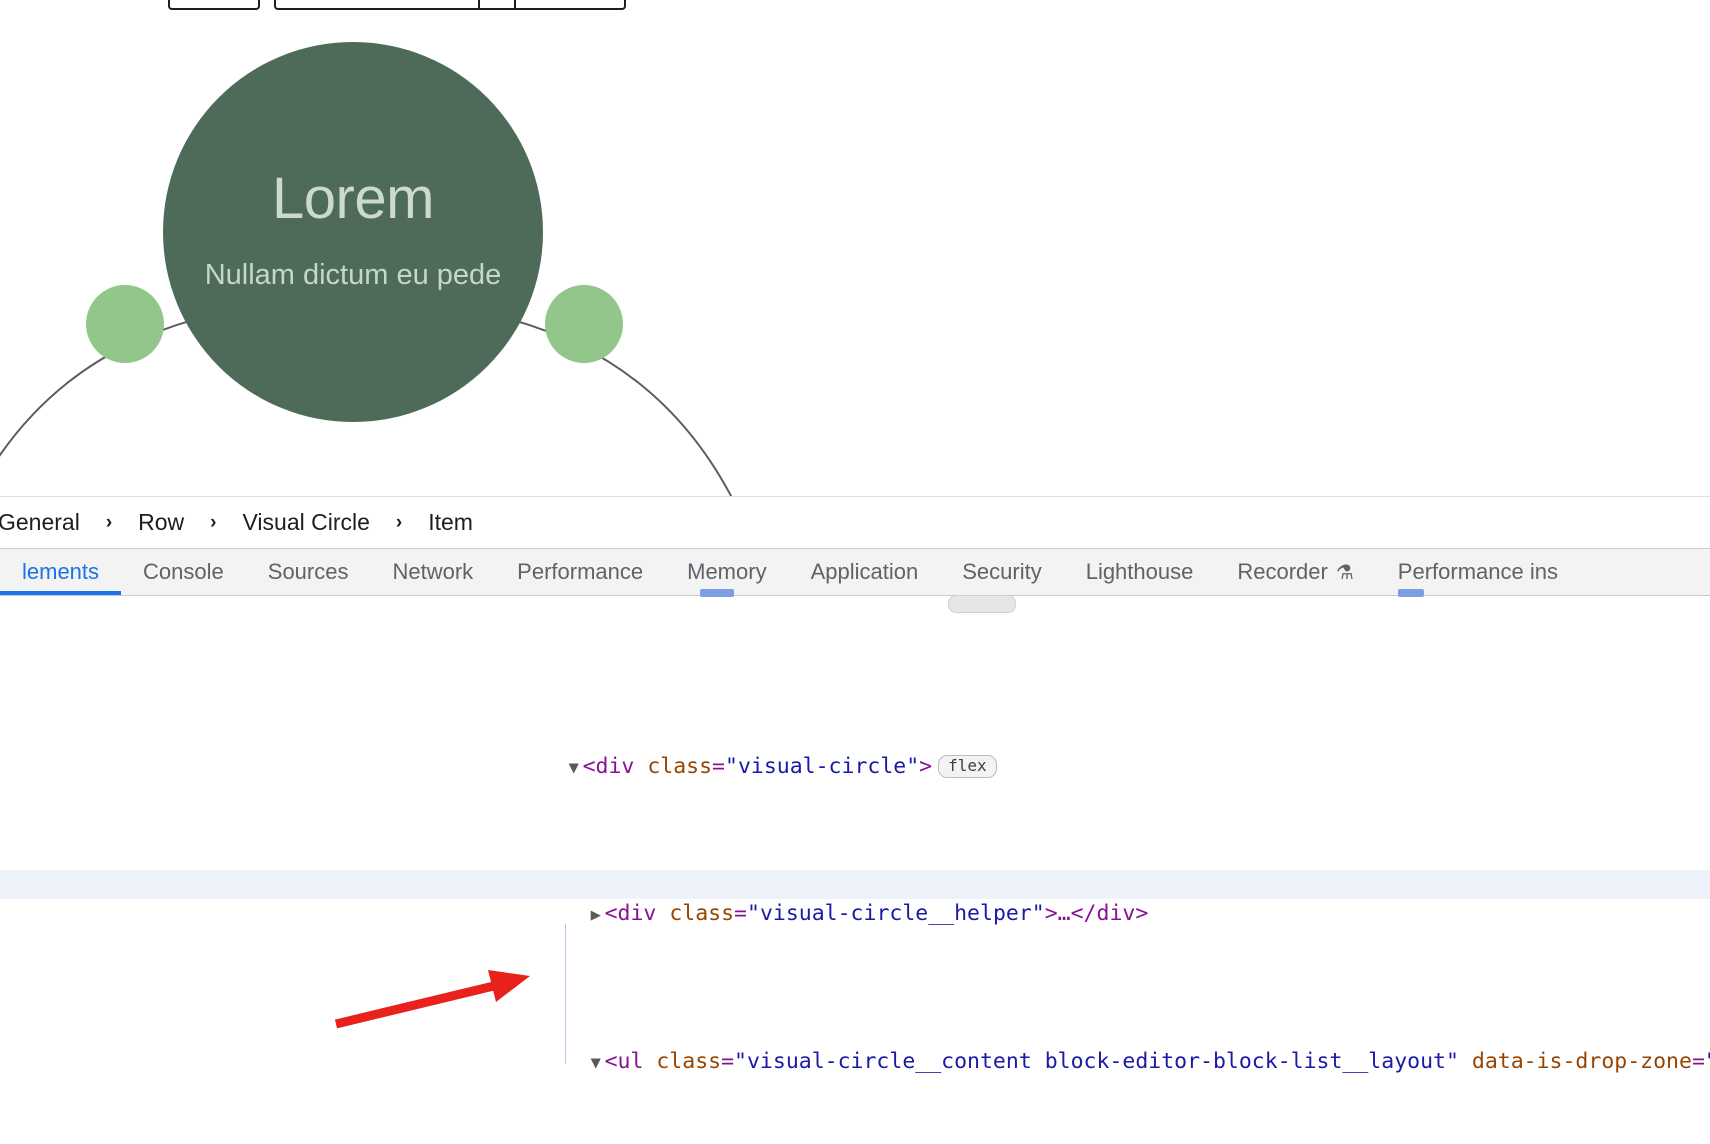  Describe the element at coordinates (598, 916) in the screenshot. I see `expand-triangle-icon: ▶` at that location.